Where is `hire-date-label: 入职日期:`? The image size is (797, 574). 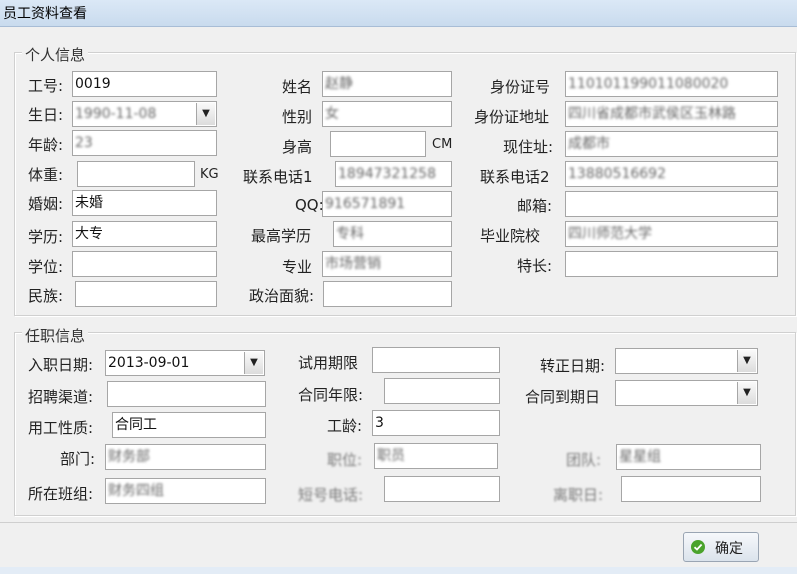 hire-date-label: 入职日期: is located at coordinates (61, 365).